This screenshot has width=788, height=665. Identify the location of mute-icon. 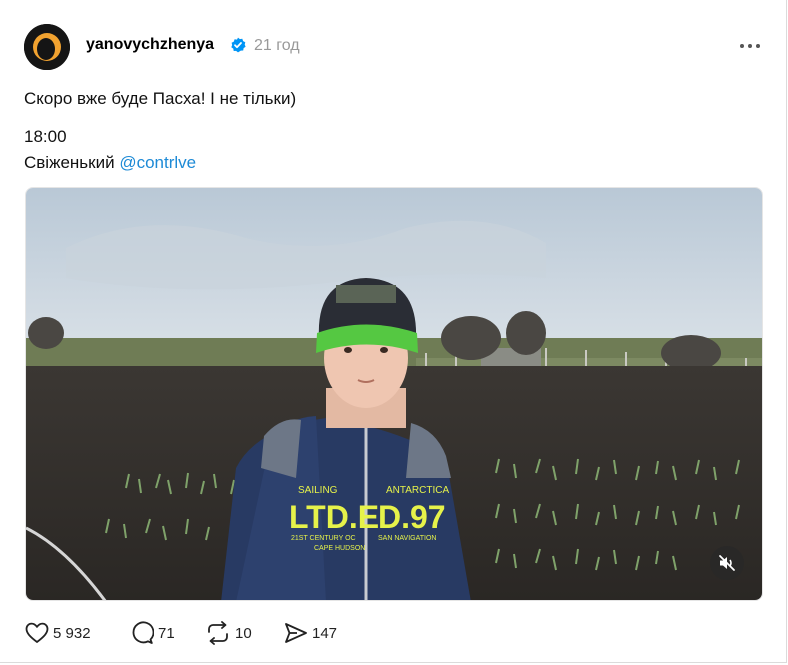
(727, 563).